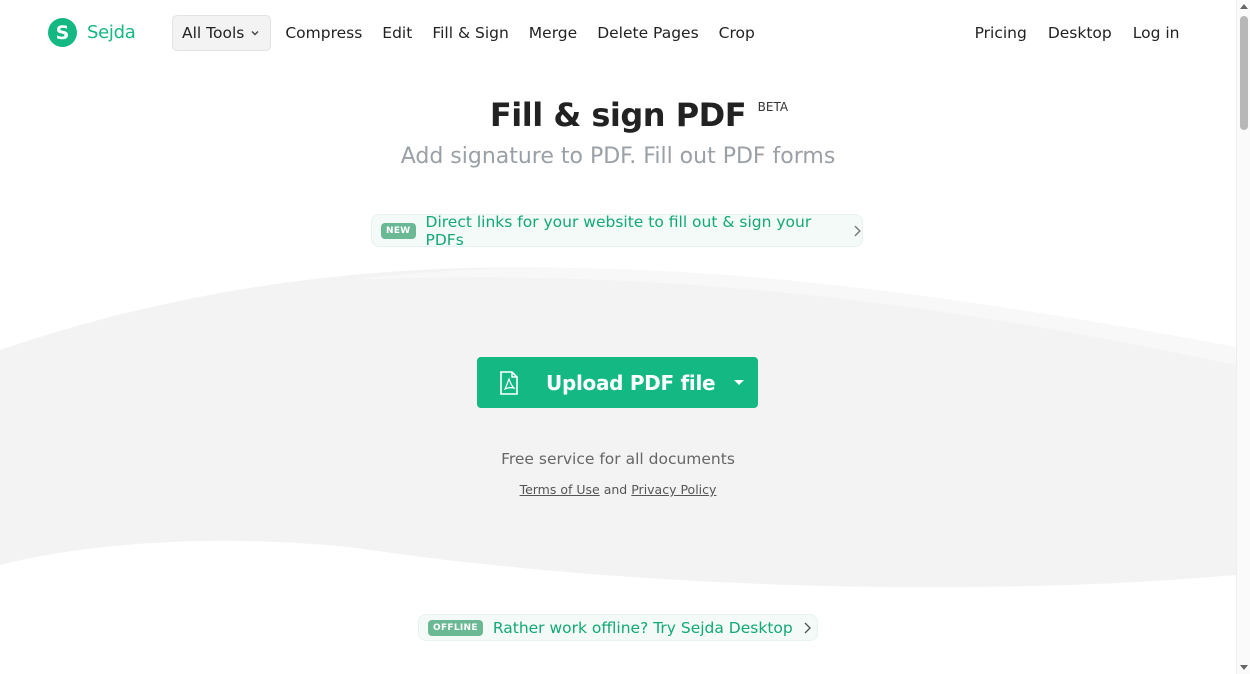  What do you see at coordinates (631, 382) in the screenshot?
I see `upload-label: Upload PDF file` at bounding box center [631, 382].